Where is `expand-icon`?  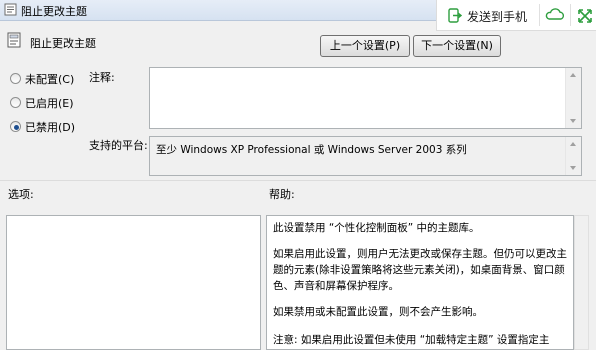 expand-icon is located at coordinates (585, 16).